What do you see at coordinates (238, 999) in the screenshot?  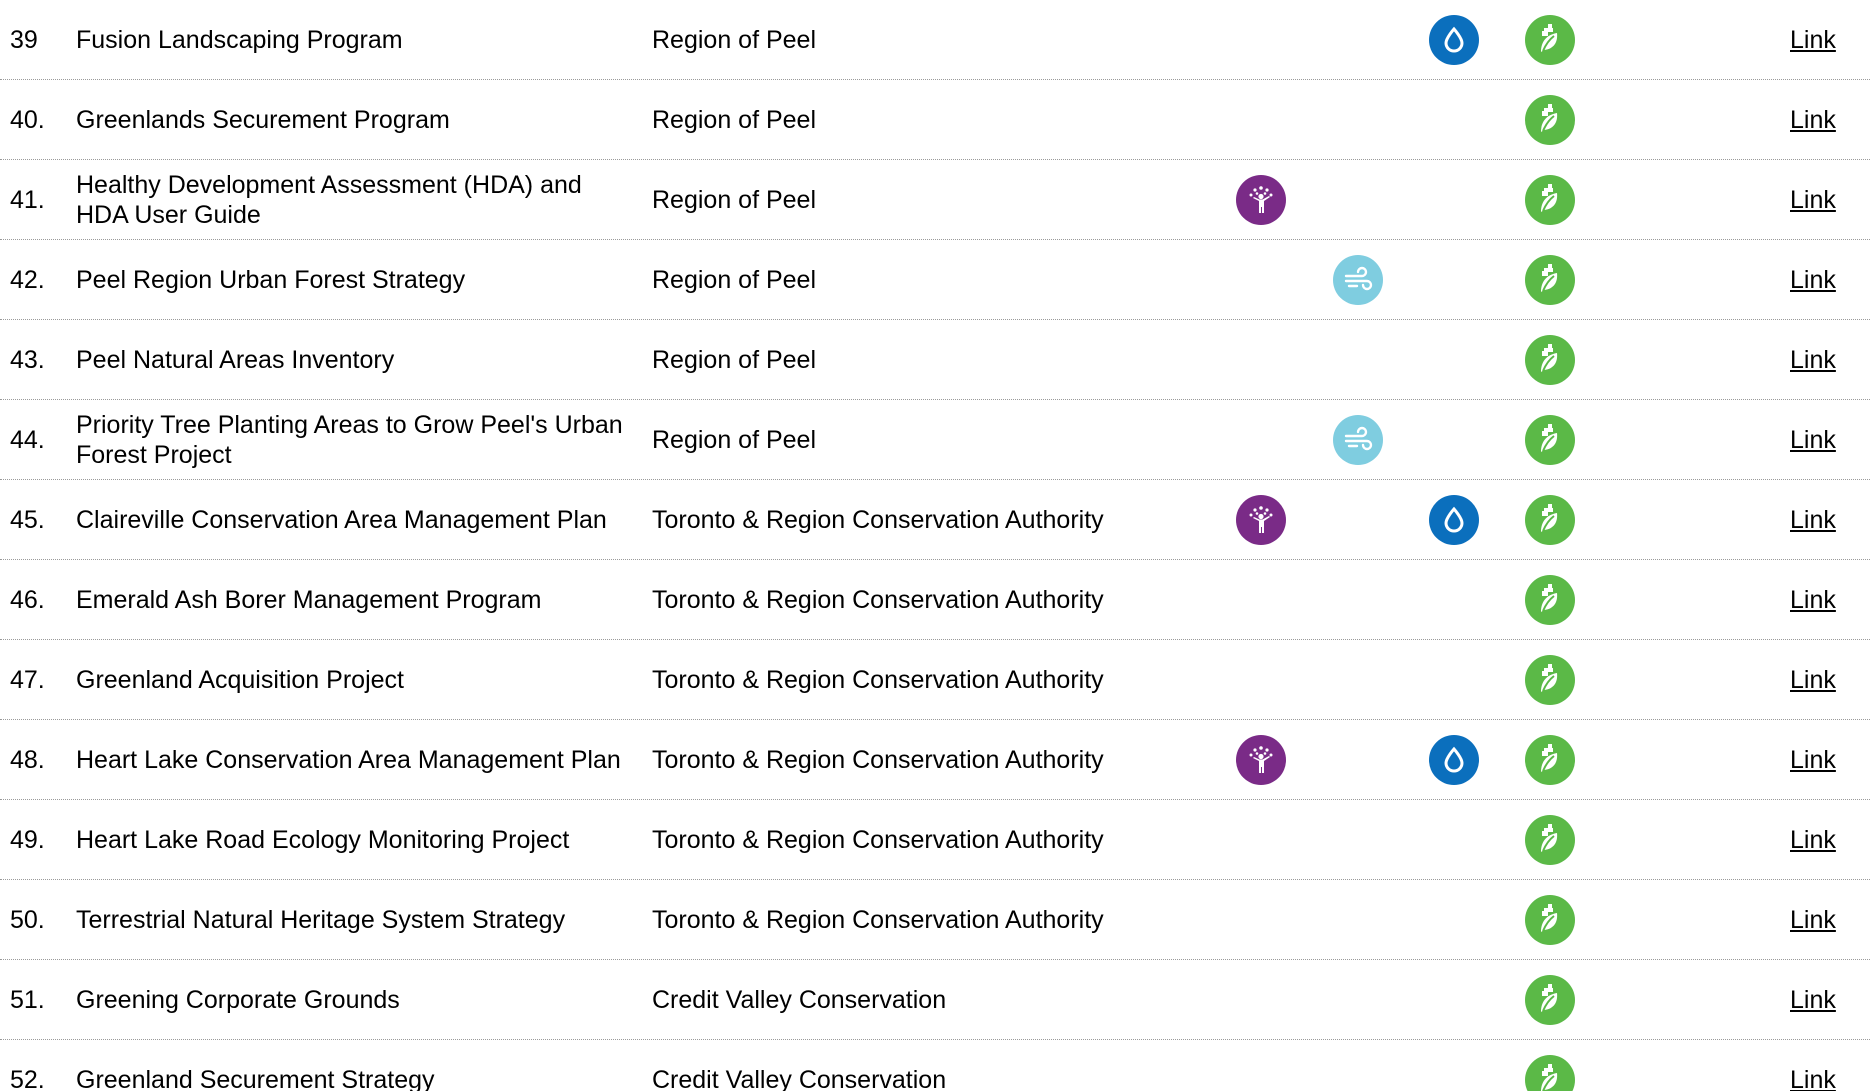 I see `program-name: Greening Corporate Grounds` at bounding box center [238, 999].